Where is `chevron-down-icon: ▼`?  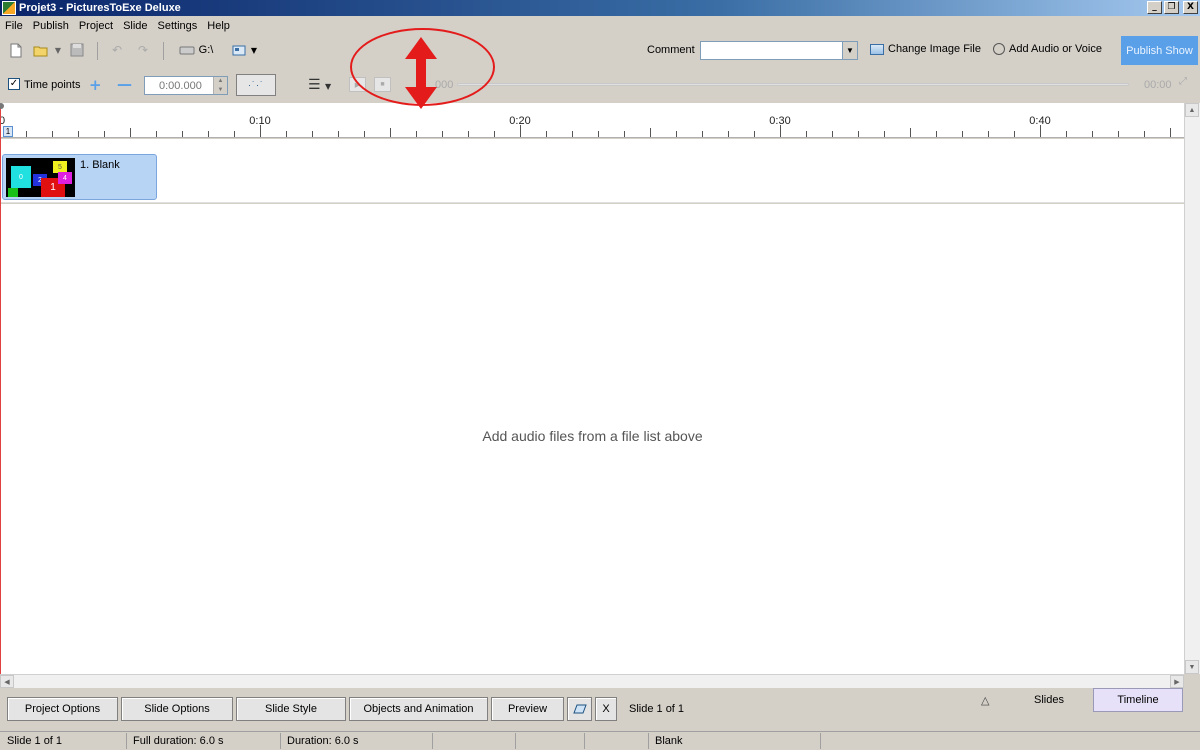
chevron-down-icon: ▼ is located at coordinates (849, 50).